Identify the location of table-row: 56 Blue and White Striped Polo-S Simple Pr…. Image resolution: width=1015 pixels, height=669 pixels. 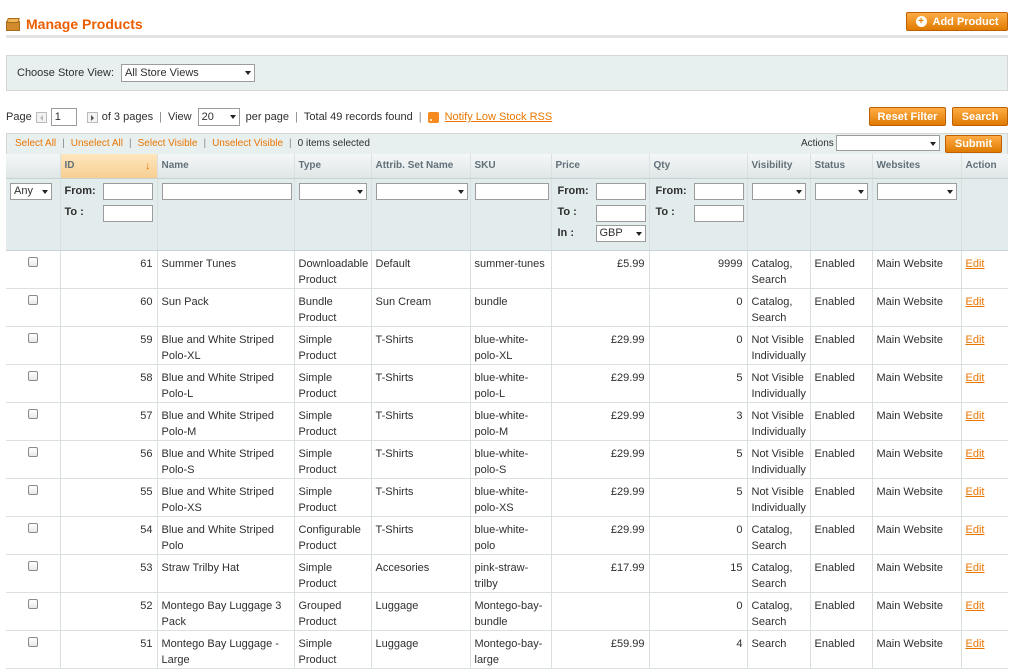
(507, 459).